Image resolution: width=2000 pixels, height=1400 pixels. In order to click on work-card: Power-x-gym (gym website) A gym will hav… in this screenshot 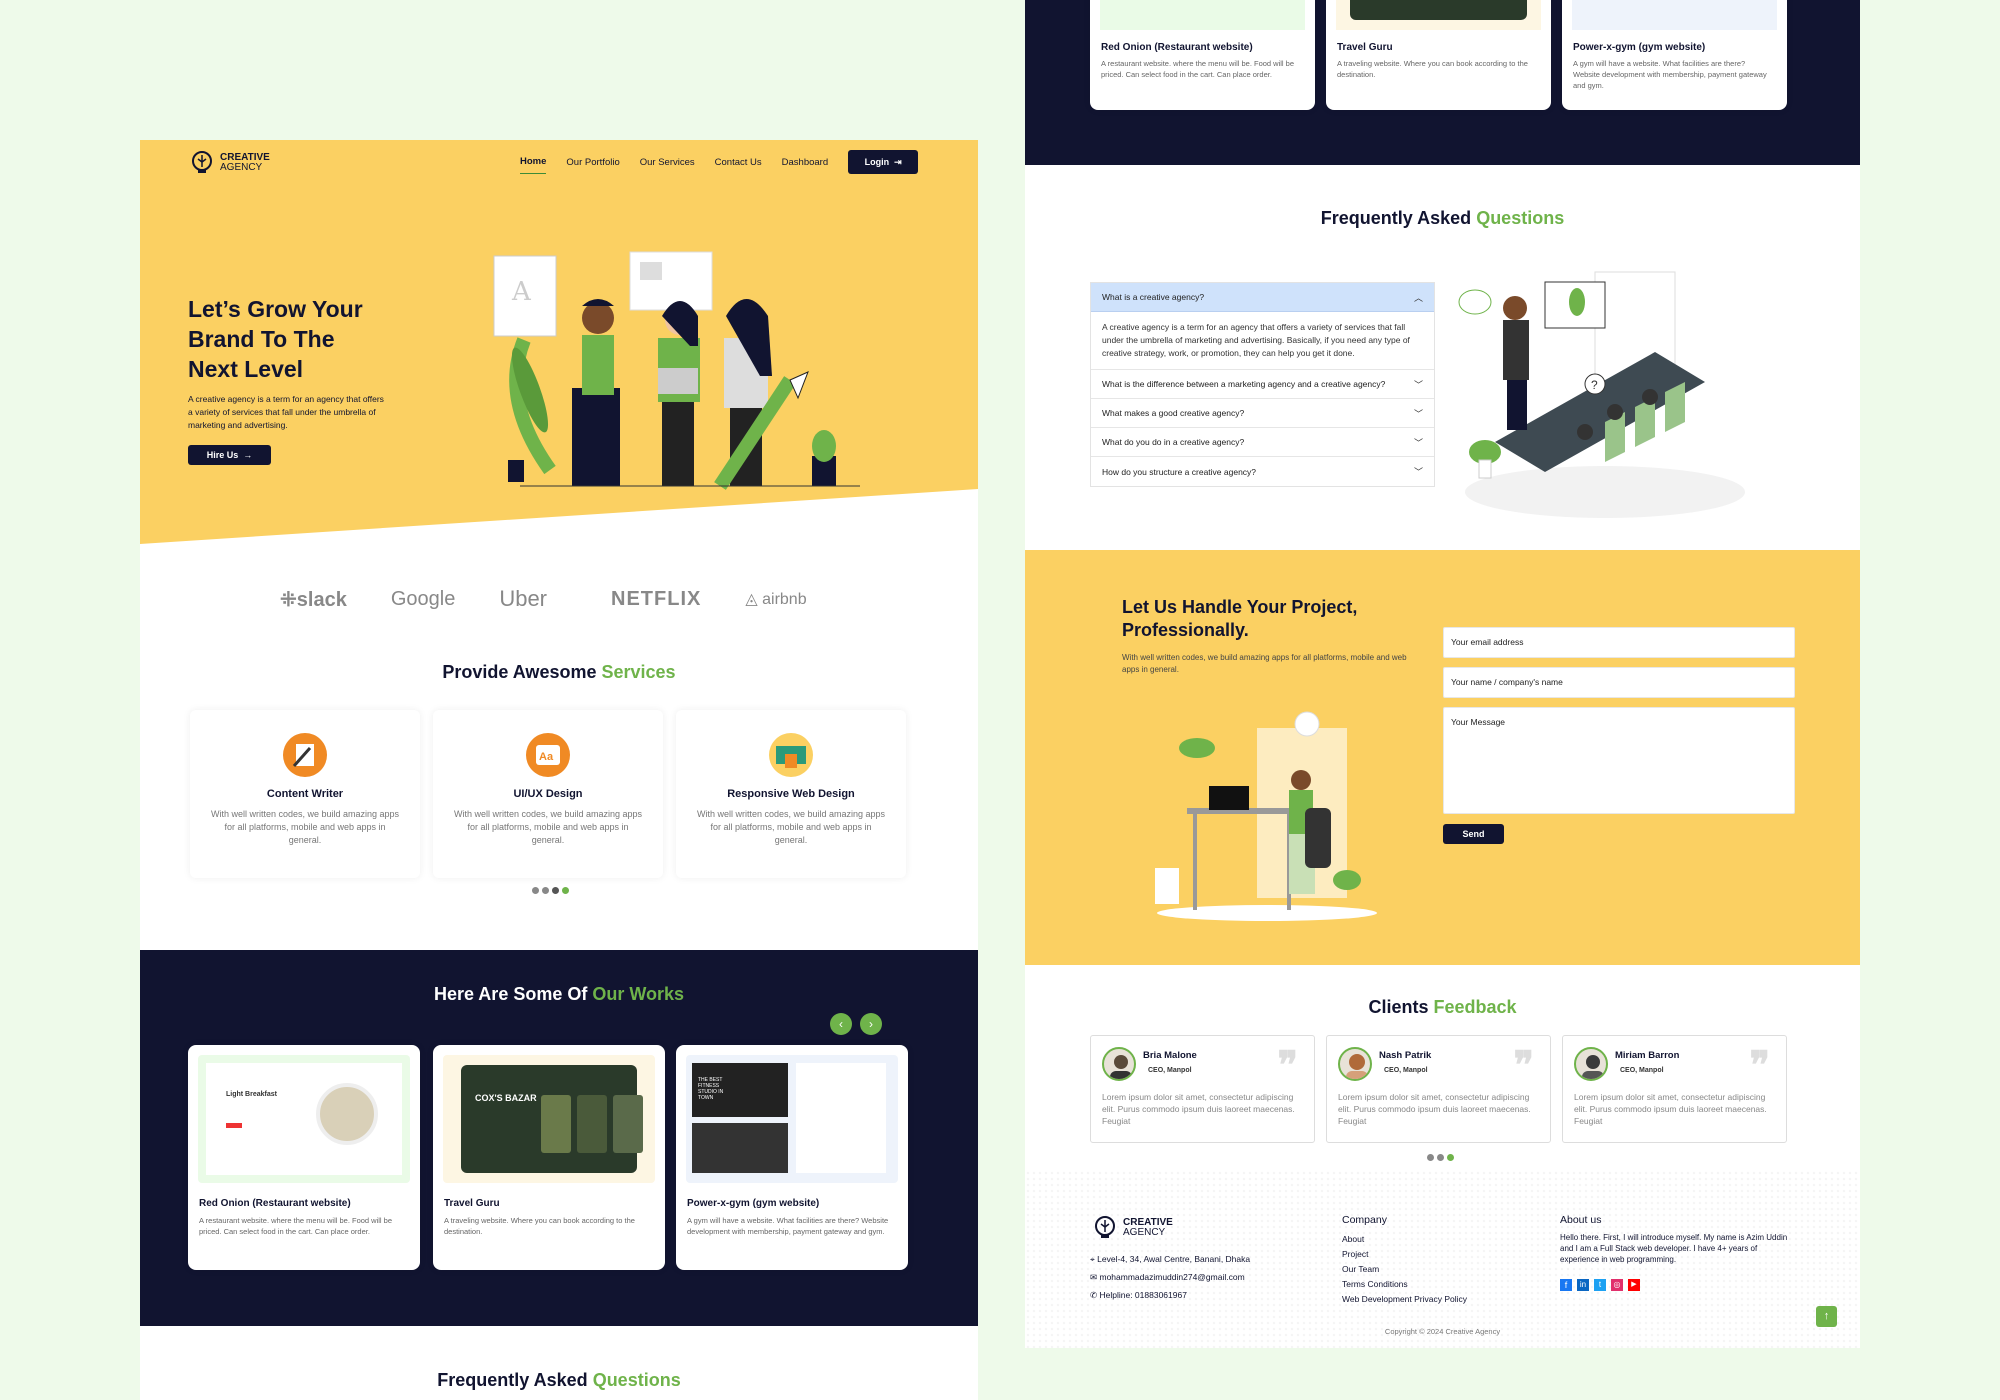, I will do `click(1674, 55)`.